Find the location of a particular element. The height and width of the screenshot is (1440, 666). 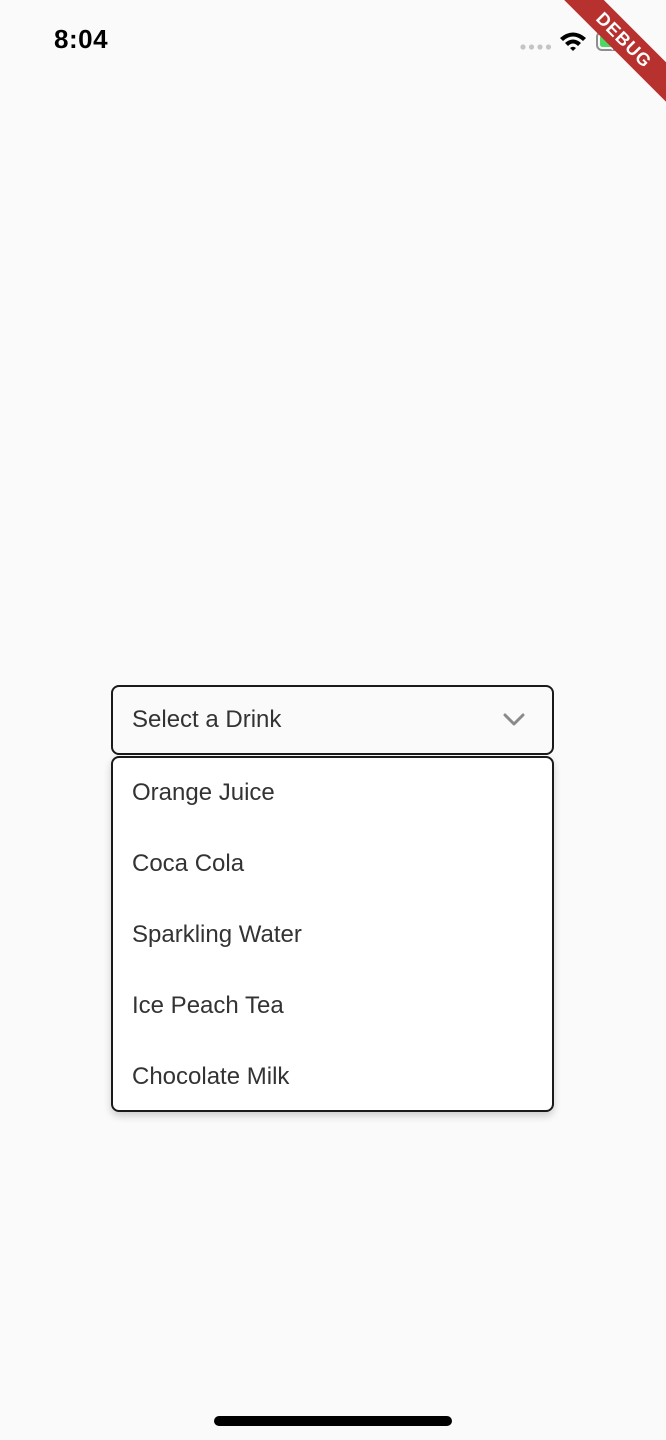

chevron-down-icon is located at coordinates (514, 719).